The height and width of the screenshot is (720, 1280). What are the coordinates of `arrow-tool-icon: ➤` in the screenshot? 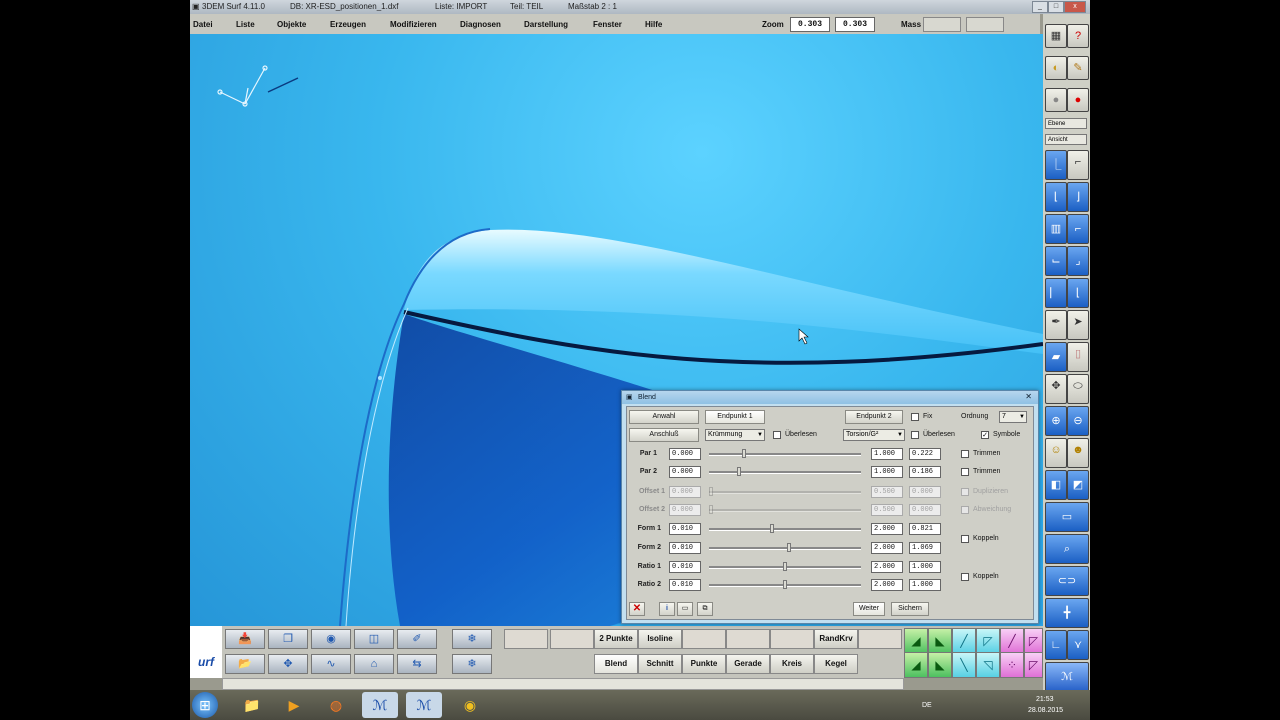 It's located at (1078, 325).